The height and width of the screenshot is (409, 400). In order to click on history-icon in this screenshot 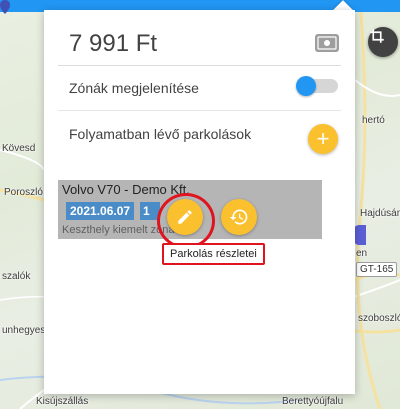, I will do `click(238, 217)`.